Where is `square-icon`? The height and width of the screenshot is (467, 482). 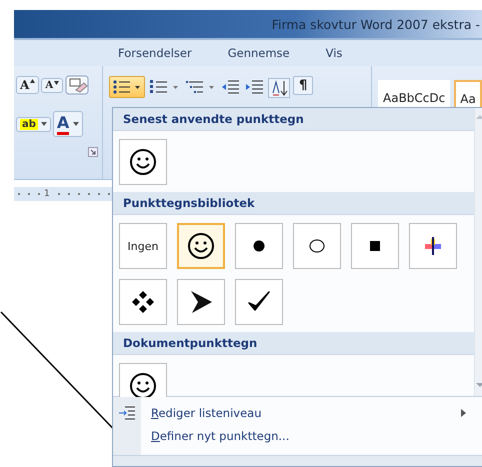 square-icon is located at coordinates (375, 246).